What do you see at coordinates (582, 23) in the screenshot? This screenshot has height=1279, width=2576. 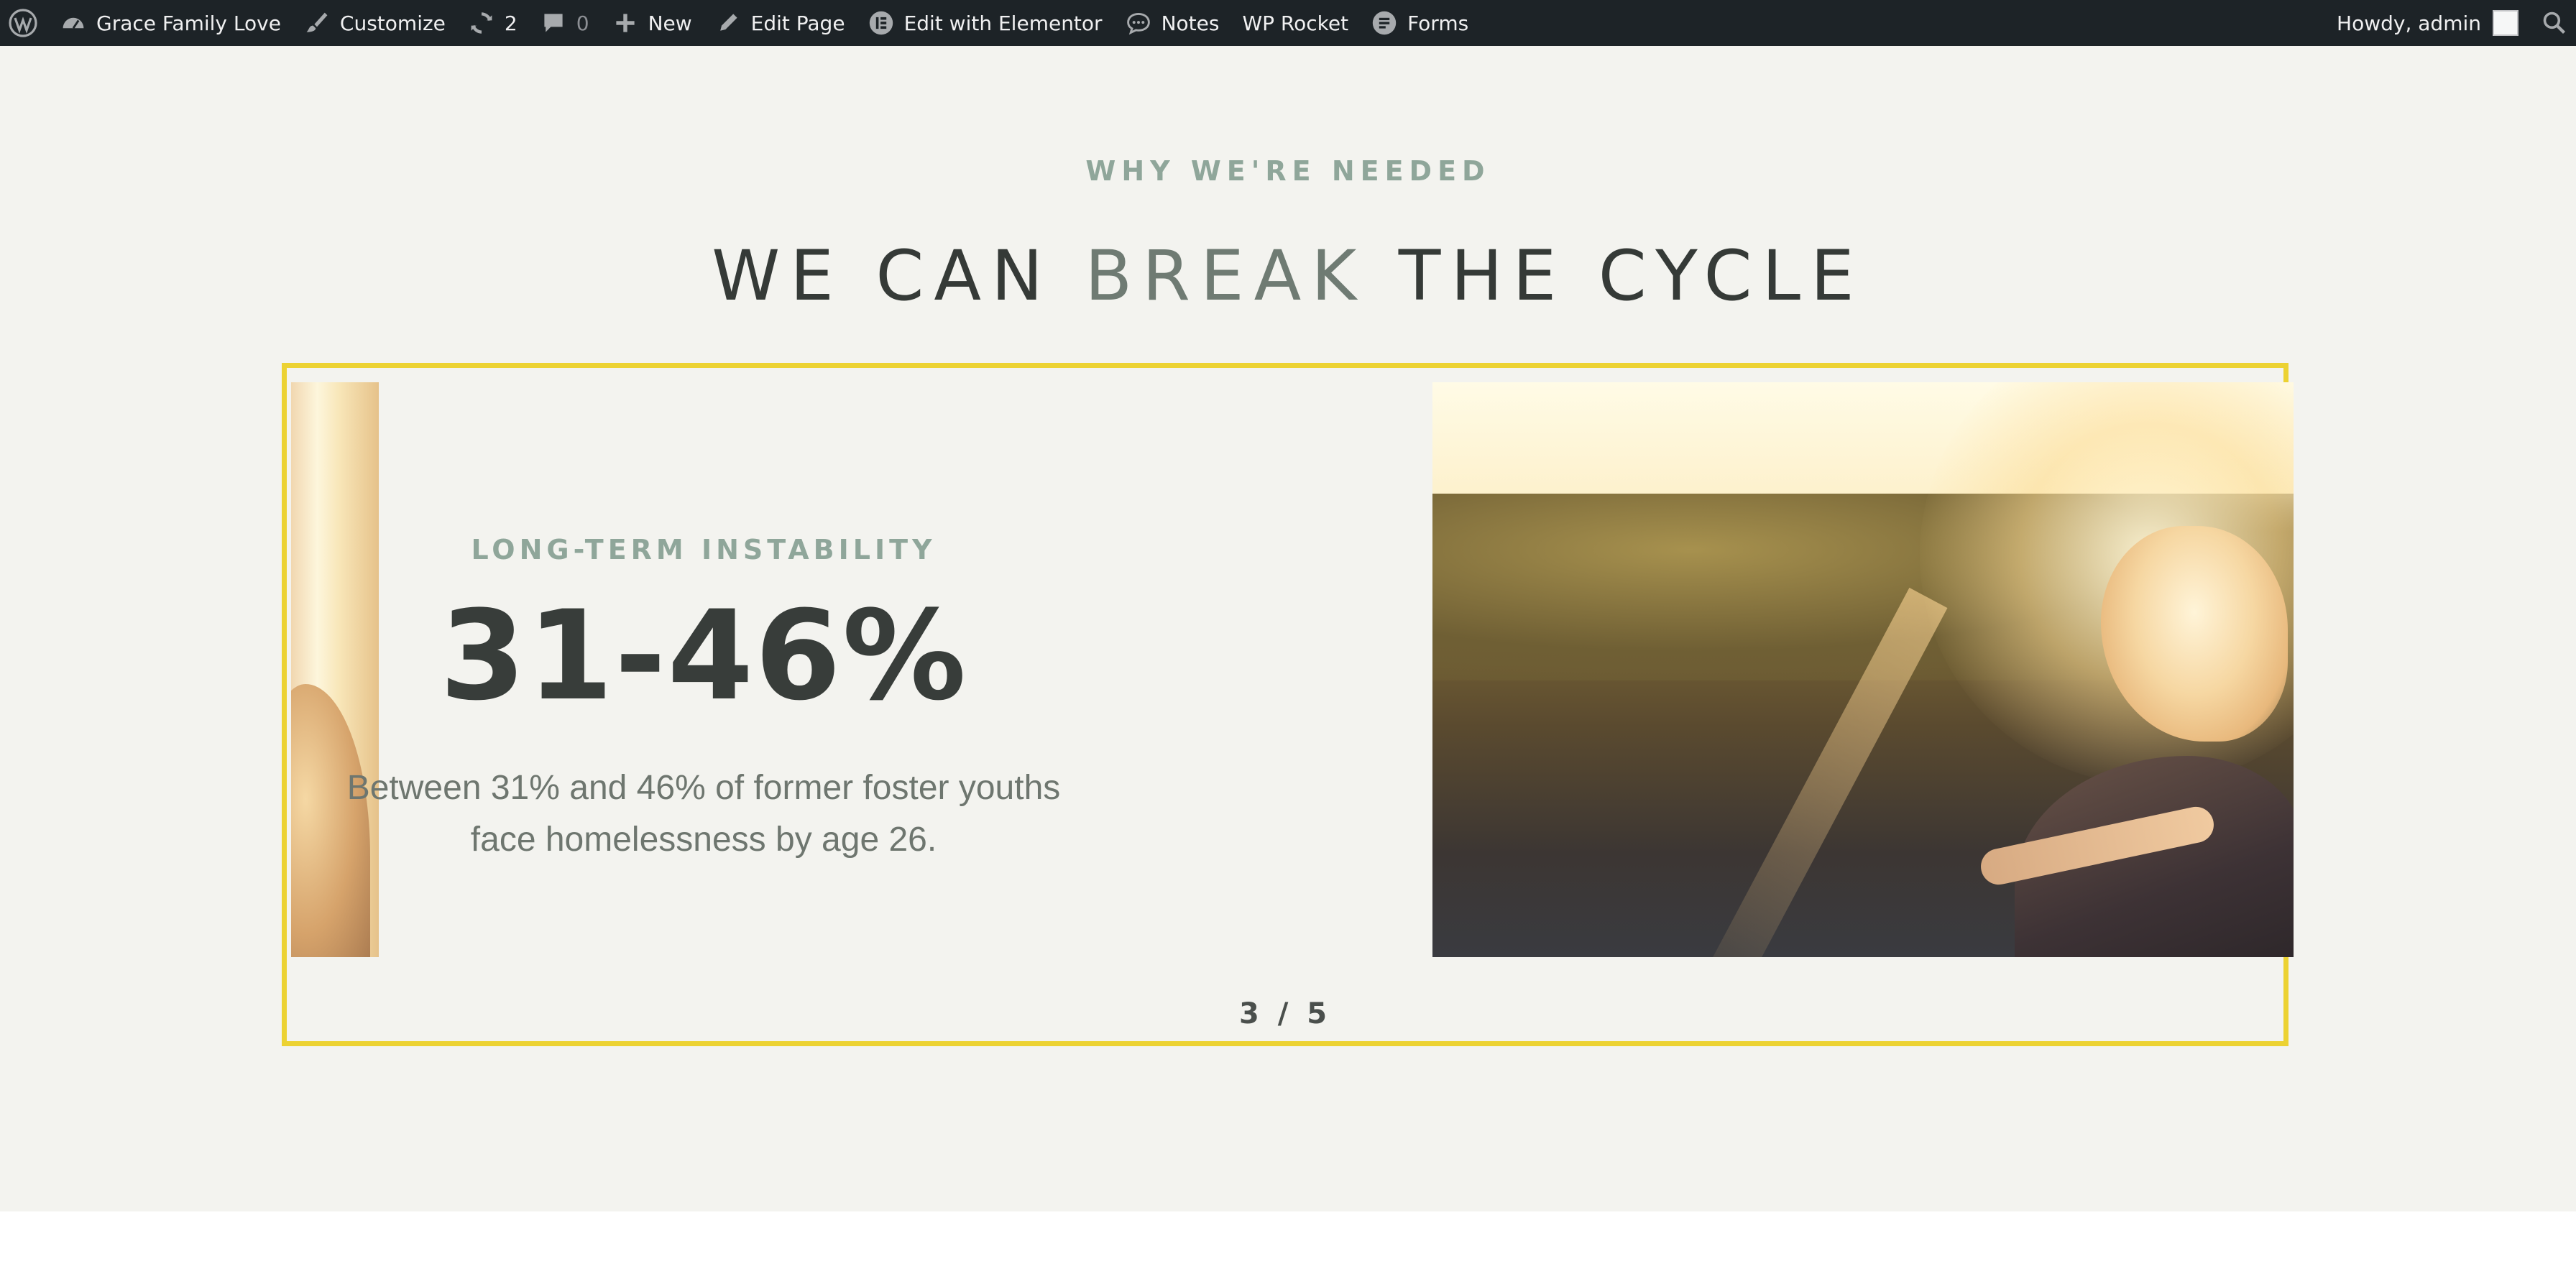 I see `comments-count: 0` at bounding box center [582, 23].